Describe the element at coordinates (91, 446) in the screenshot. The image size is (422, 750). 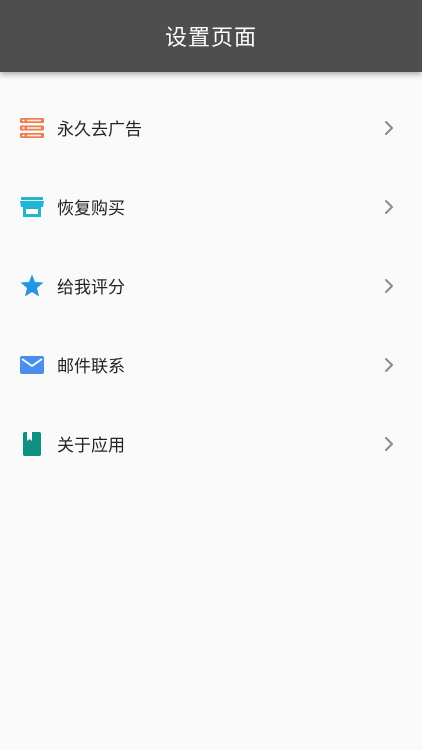
I see `menu-item-label: 关于应用` at that location.